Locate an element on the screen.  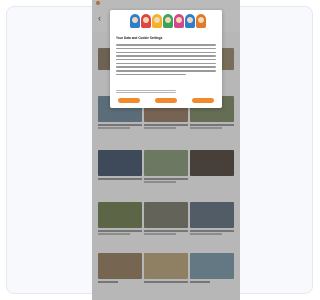
dialog-footnote is located at coordinates (146, 91).